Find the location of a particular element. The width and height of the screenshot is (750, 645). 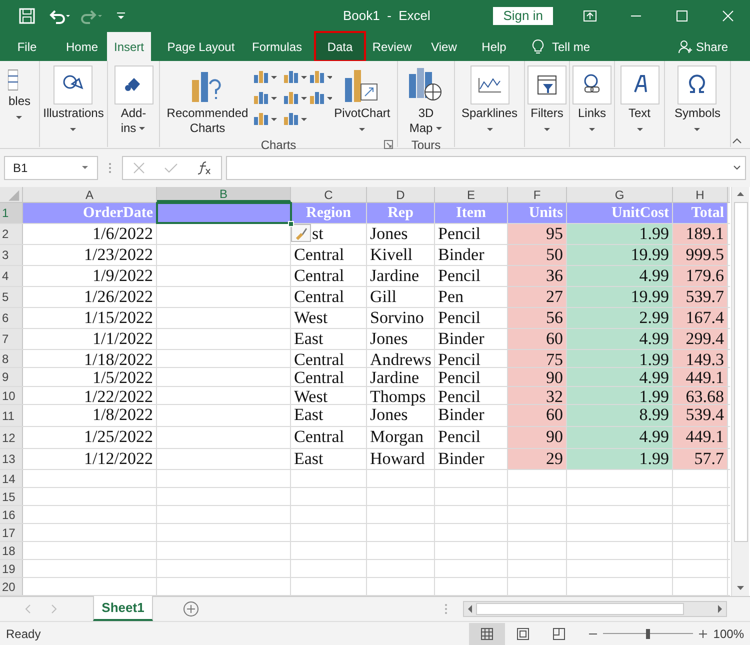

table-cell: 1/15/2022 is located at coordinates (90, 318).